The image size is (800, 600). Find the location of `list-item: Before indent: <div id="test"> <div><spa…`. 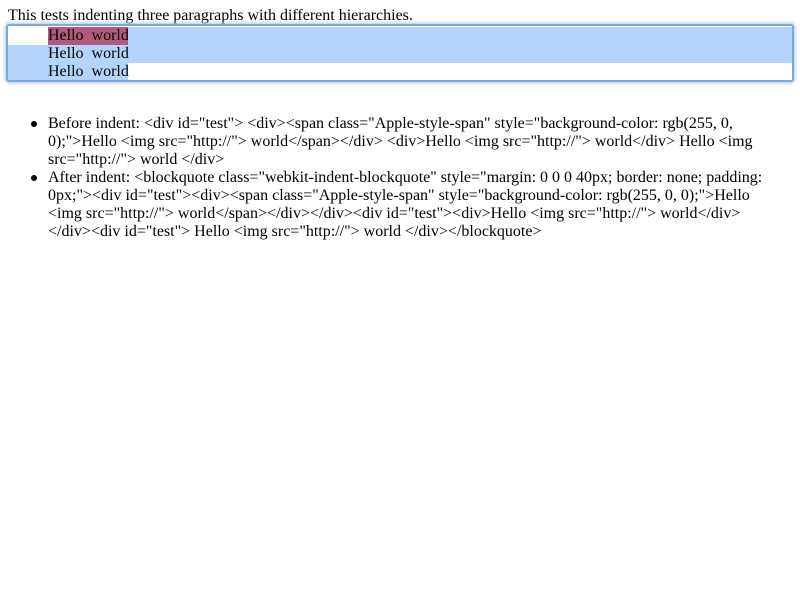

list-item: Before indent: <div id="test"> <div><spa… is located at coordinates (400, 142).